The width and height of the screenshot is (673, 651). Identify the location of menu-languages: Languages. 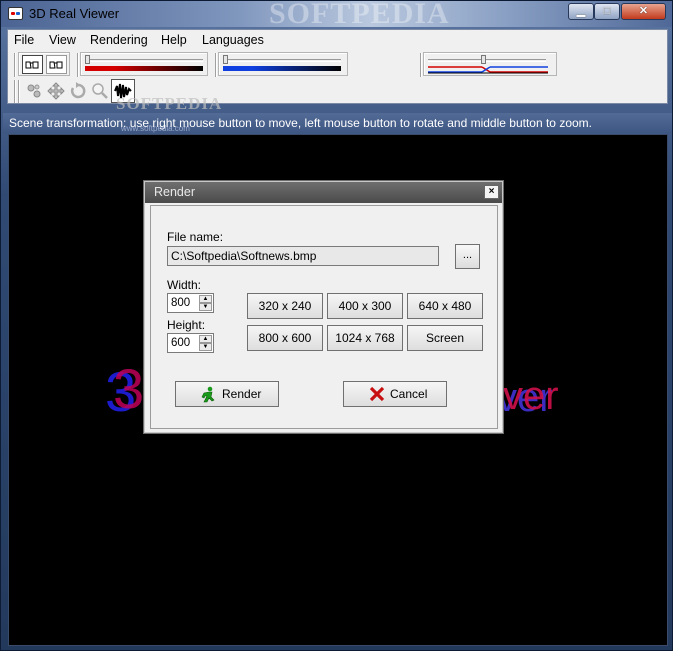
(233, 40).